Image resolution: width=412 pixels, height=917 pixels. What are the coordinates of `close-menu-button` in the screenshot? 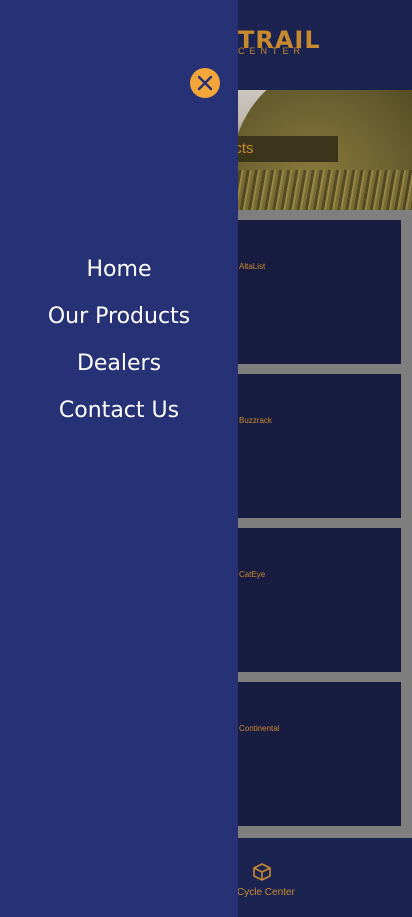 It's located at (205, 83).